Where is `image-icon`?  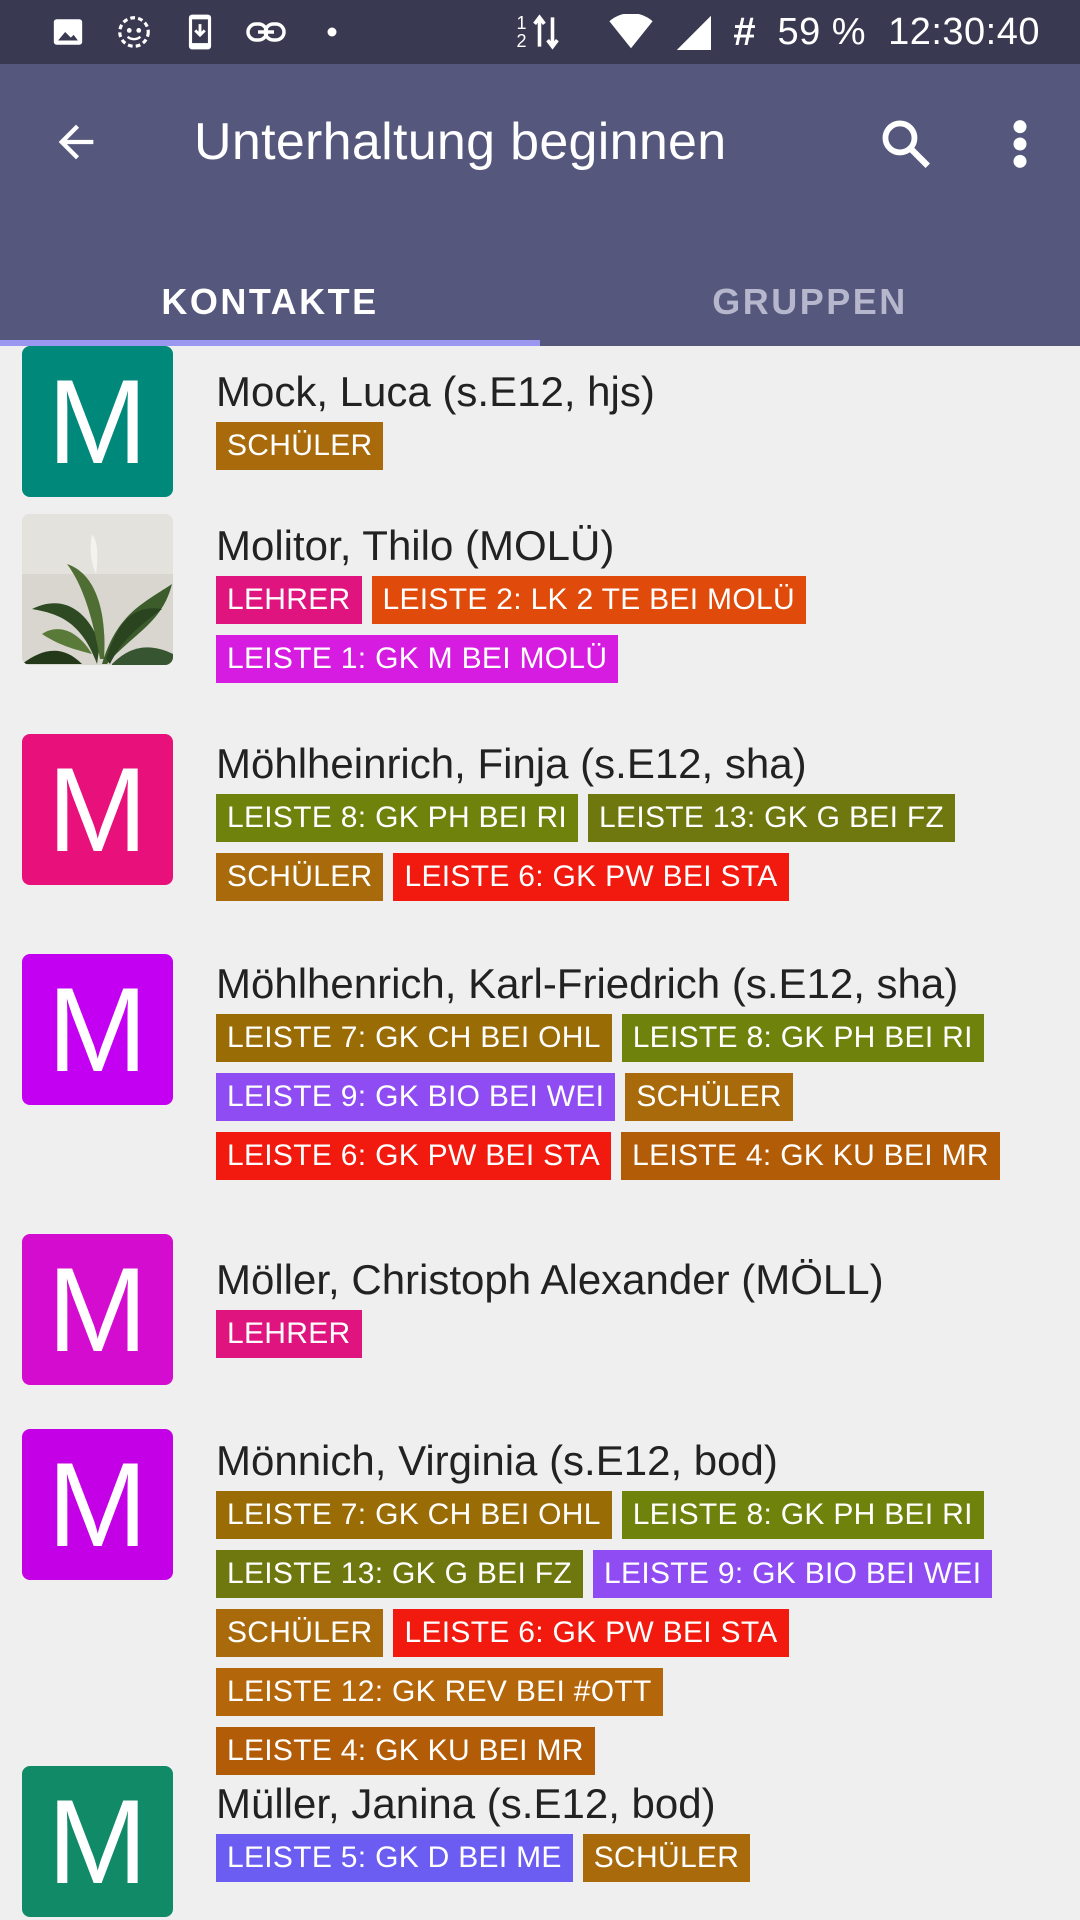
image-icon is located at coordinates (68, 32).